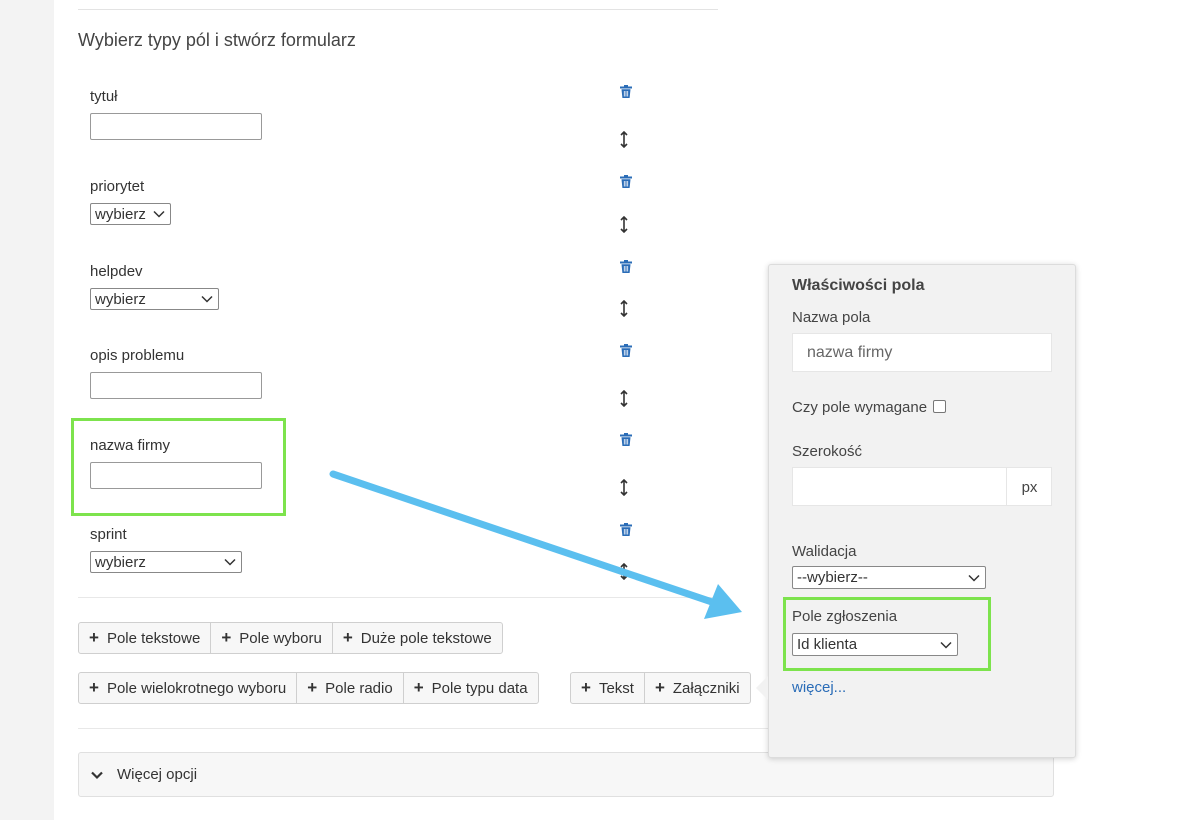 This screenshot has height=820, width=1200. I want to click on more-options-toggle: Więcej opcji, so click(566, 774).